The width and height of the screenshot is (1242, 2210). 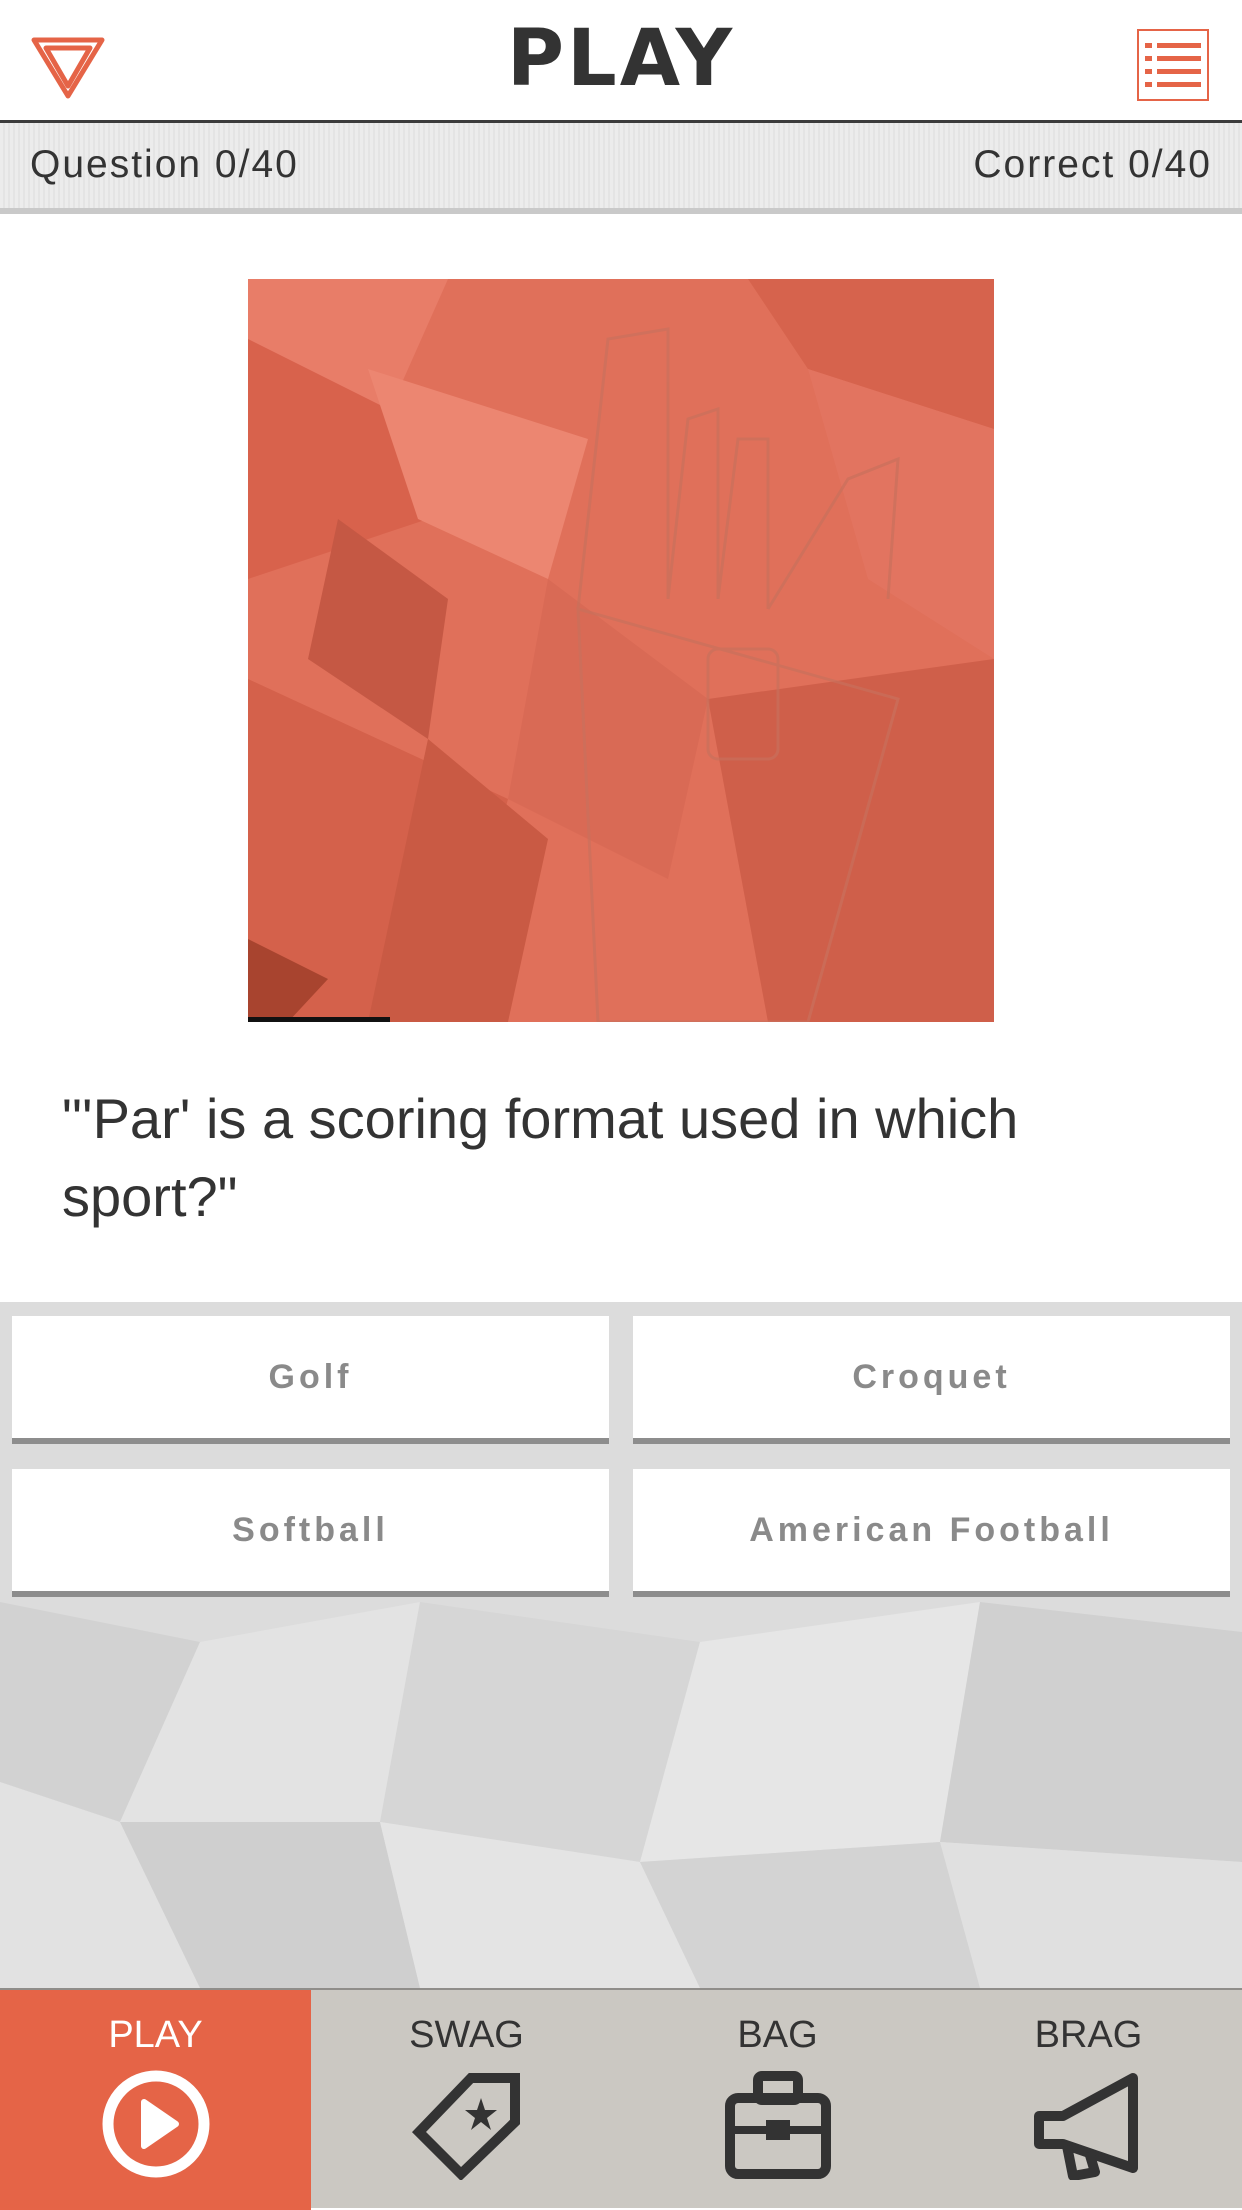 What do you see at coordinates (465, 2126) in the screenshot?
I see `tag-star-icon` at bounding box center [465, 2126].